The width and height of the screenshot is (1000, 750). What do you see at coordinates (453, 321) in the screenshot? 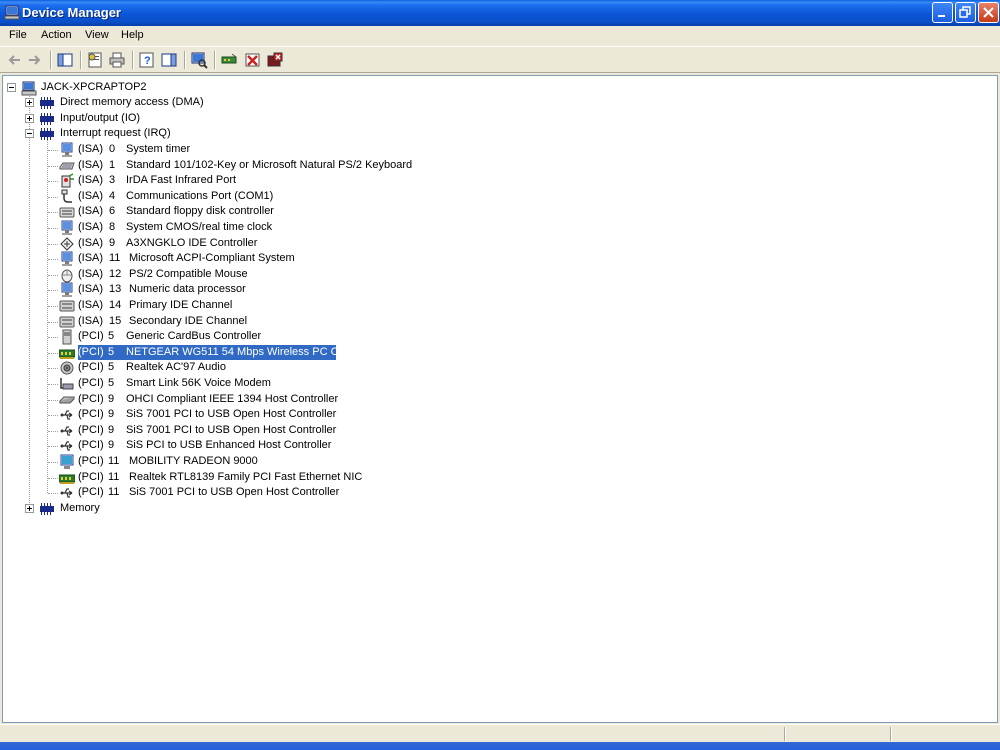
I see `irq-device-row: (ISA) 15 Secondary IDE Channel` at bounding box center [453, 321].